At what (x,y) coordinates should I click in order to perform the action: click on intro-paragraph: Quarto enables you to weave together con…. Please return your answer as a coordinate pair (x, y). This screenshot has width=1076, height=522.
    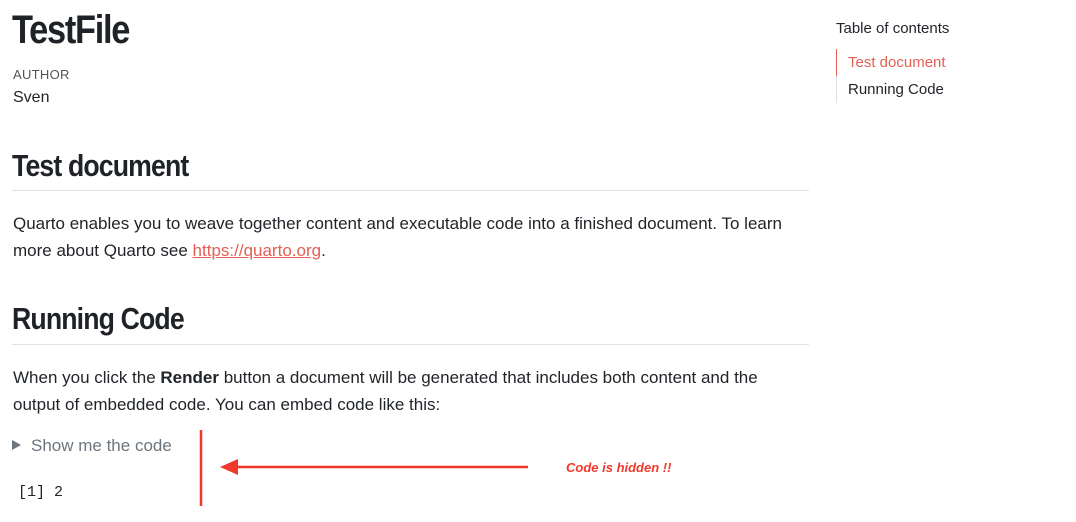
    Looking at the image, I should click on (411, 237).